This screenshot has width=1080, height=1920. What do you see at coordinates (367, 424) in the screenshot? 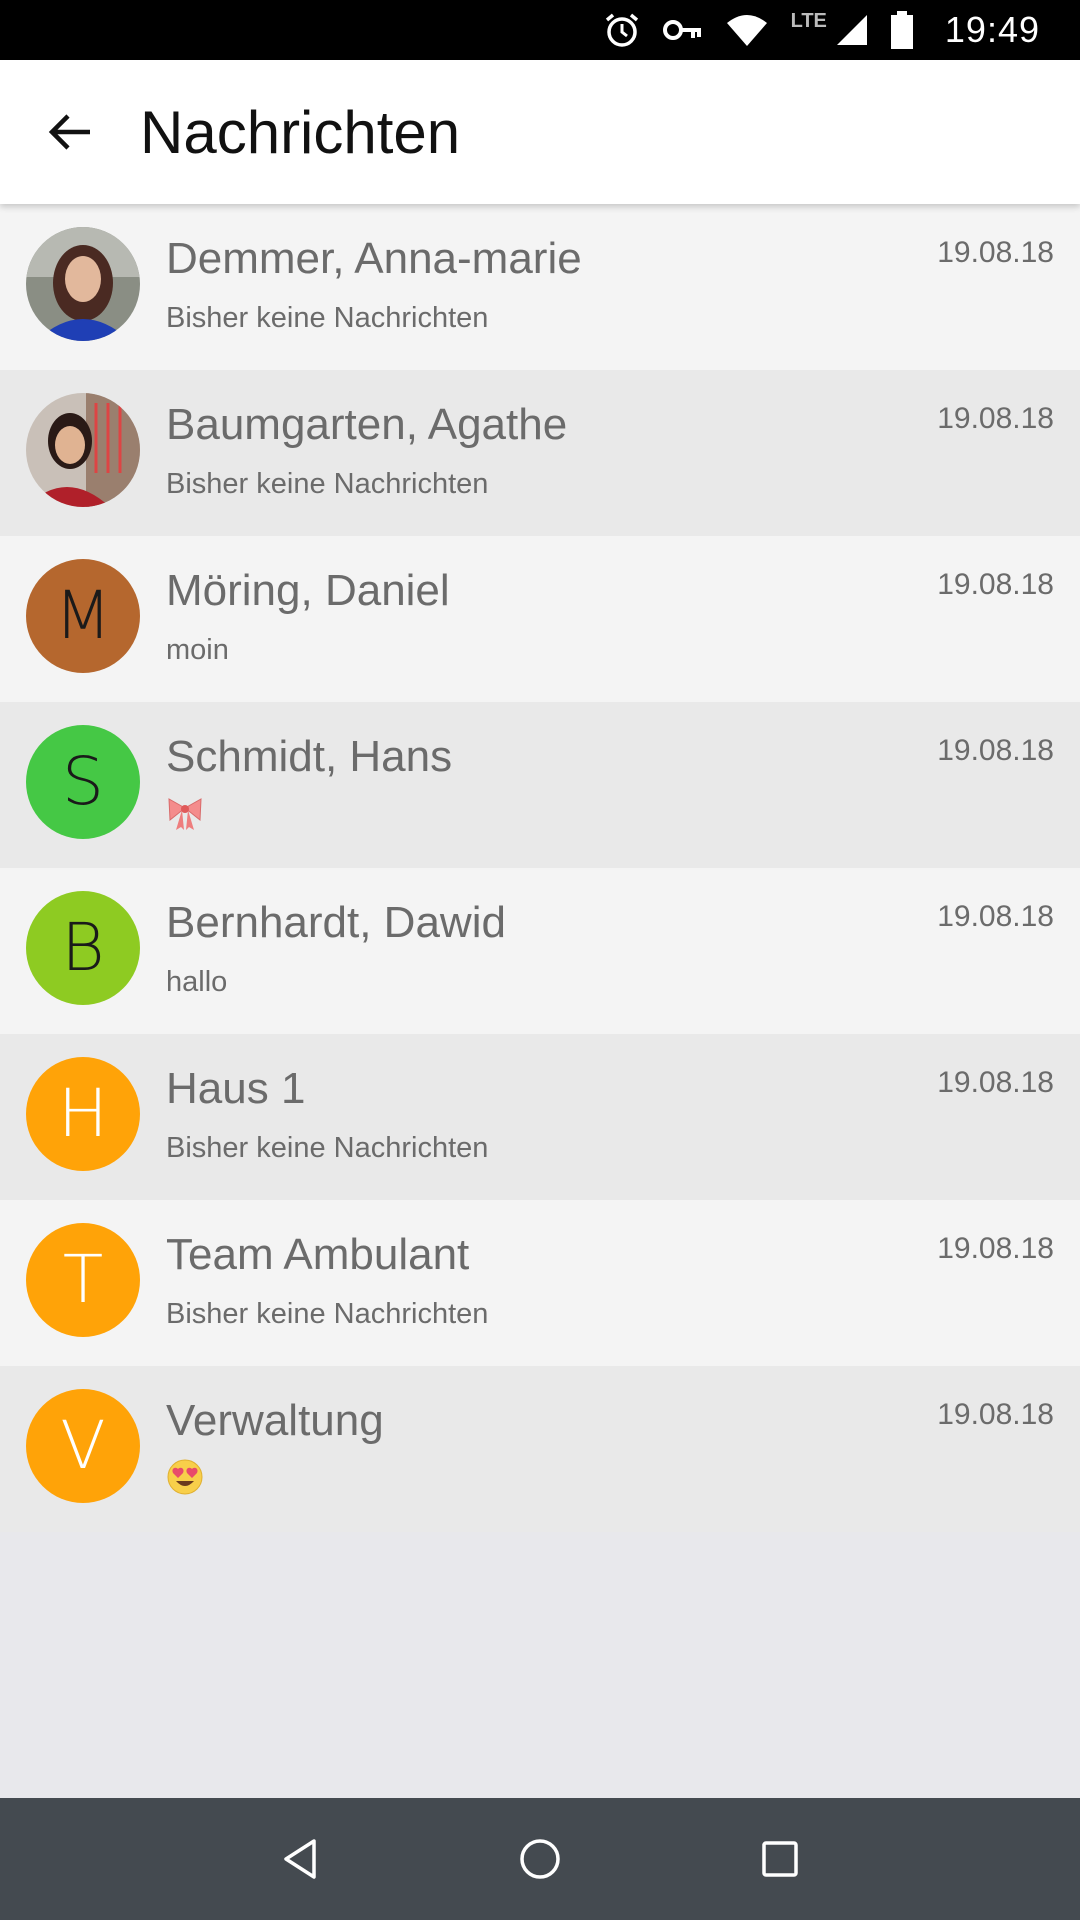
I see `conversation-name: Baumgarten, Agathe` at bounding box center [367, 424].